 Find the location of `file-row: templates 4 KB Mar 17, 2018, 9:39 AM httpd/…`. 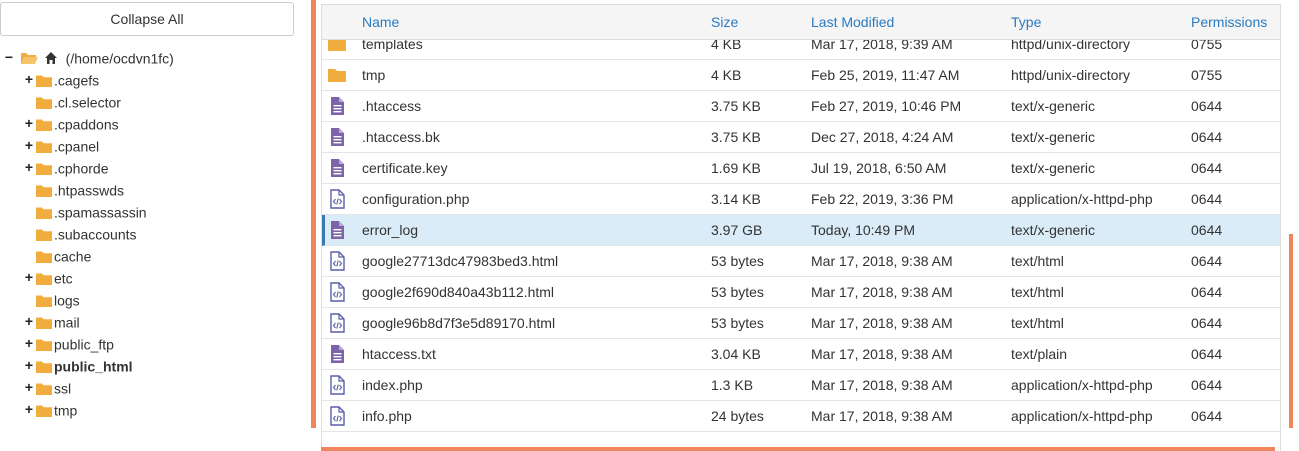

file-row: templates 4 KB Mar 17, 2018, 9:39 AM httpd/… is located at coordinates (801, 50).